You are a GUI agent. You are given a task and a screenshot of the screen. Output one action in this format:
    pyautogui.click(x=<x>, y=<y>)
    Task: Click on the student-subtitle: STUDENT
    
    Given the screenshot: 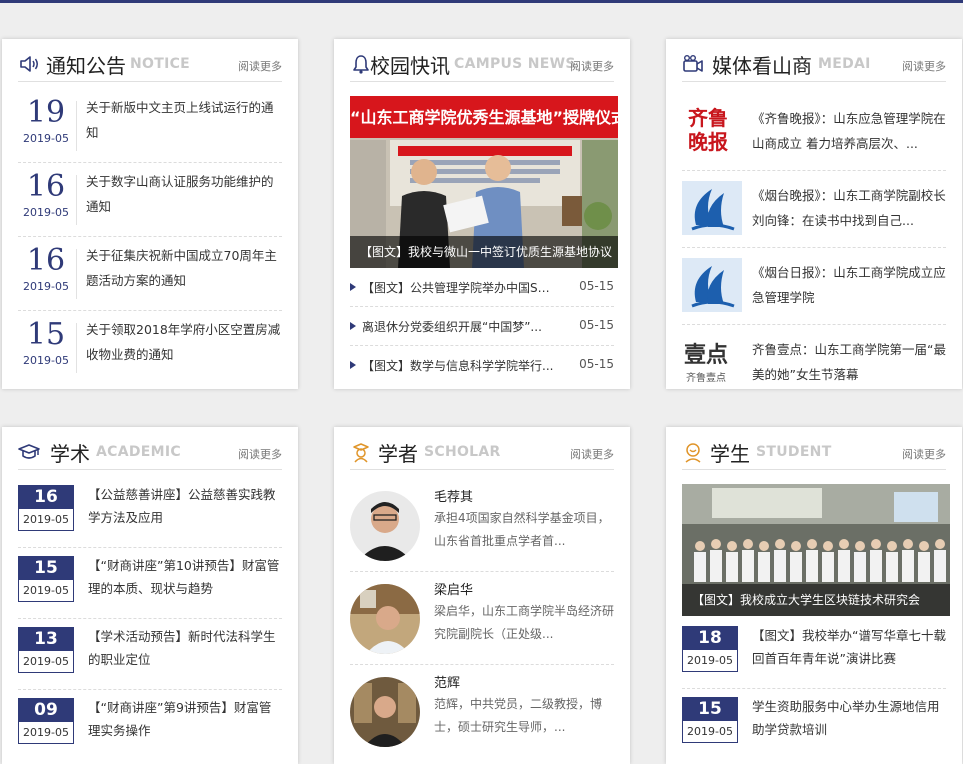 What is the action you would take?
    pyautogui.click(x=794, y=452)
    